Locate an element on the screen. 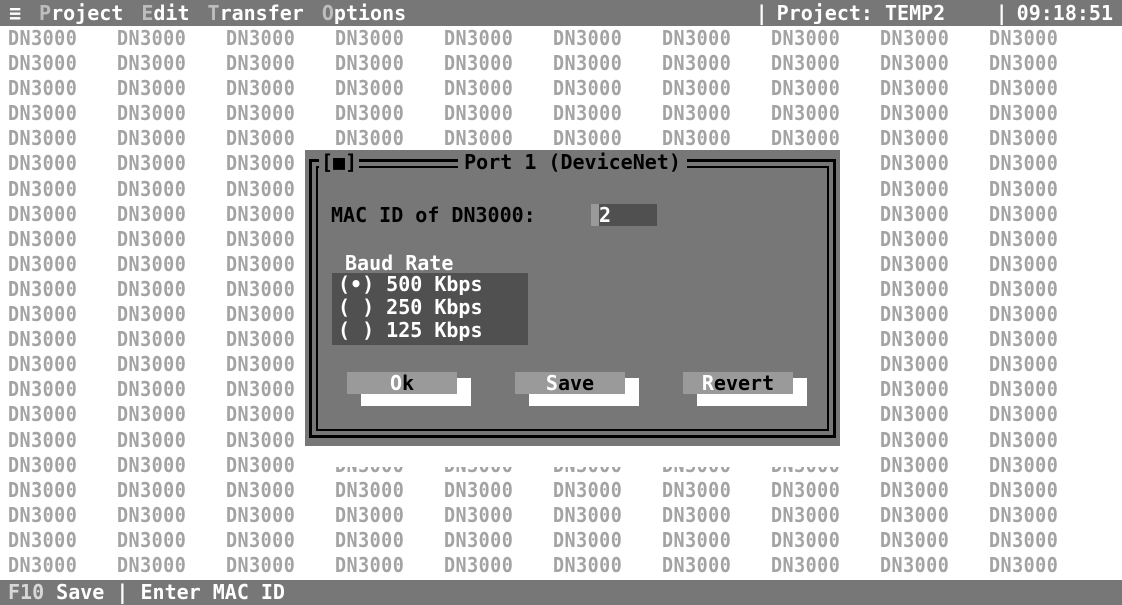 Image resolution: width=1122 pixels, height=605 pixels. save-label: ave is located at coordinates (576, 383).